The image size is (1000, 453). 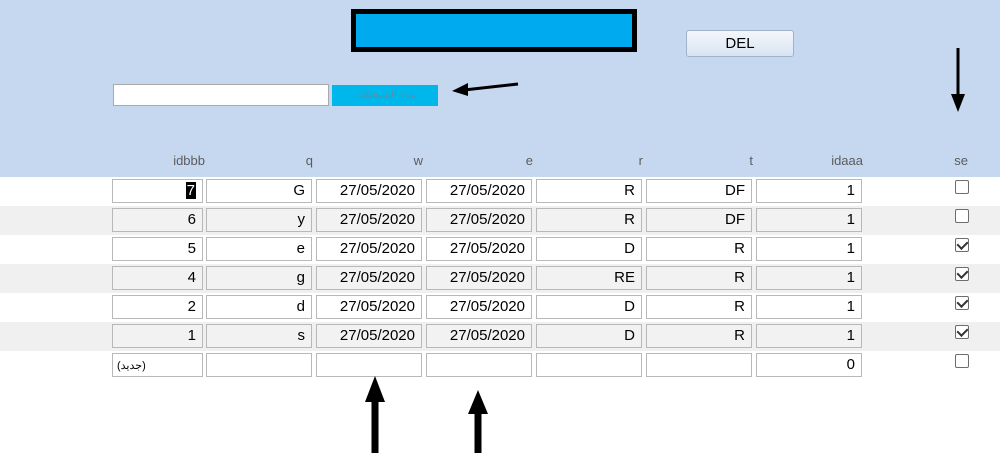 I want to click on cell-q: d, so click(x=259, y=307).